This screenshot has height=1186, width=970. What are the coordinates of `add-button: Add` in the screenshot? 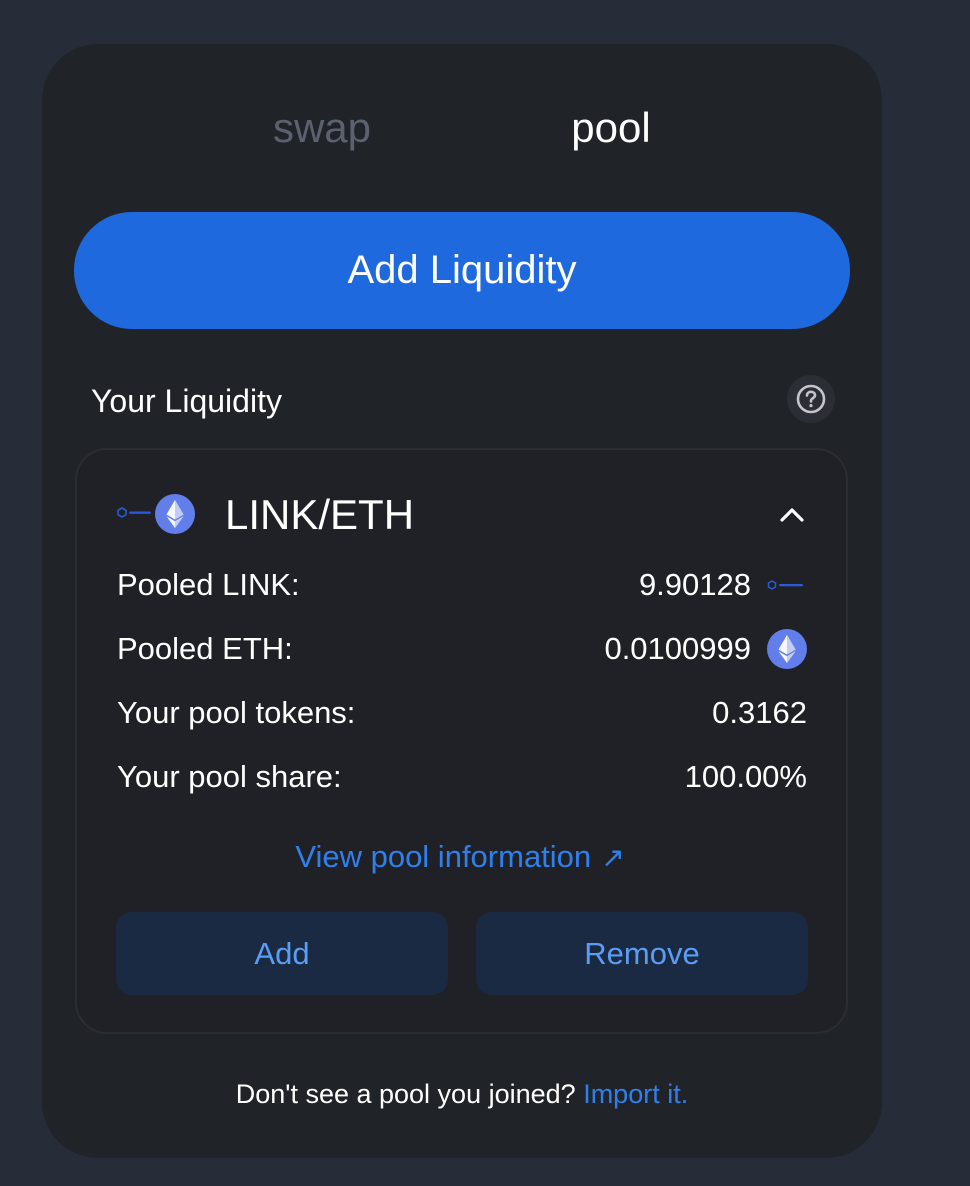 It's located at (282, 953).